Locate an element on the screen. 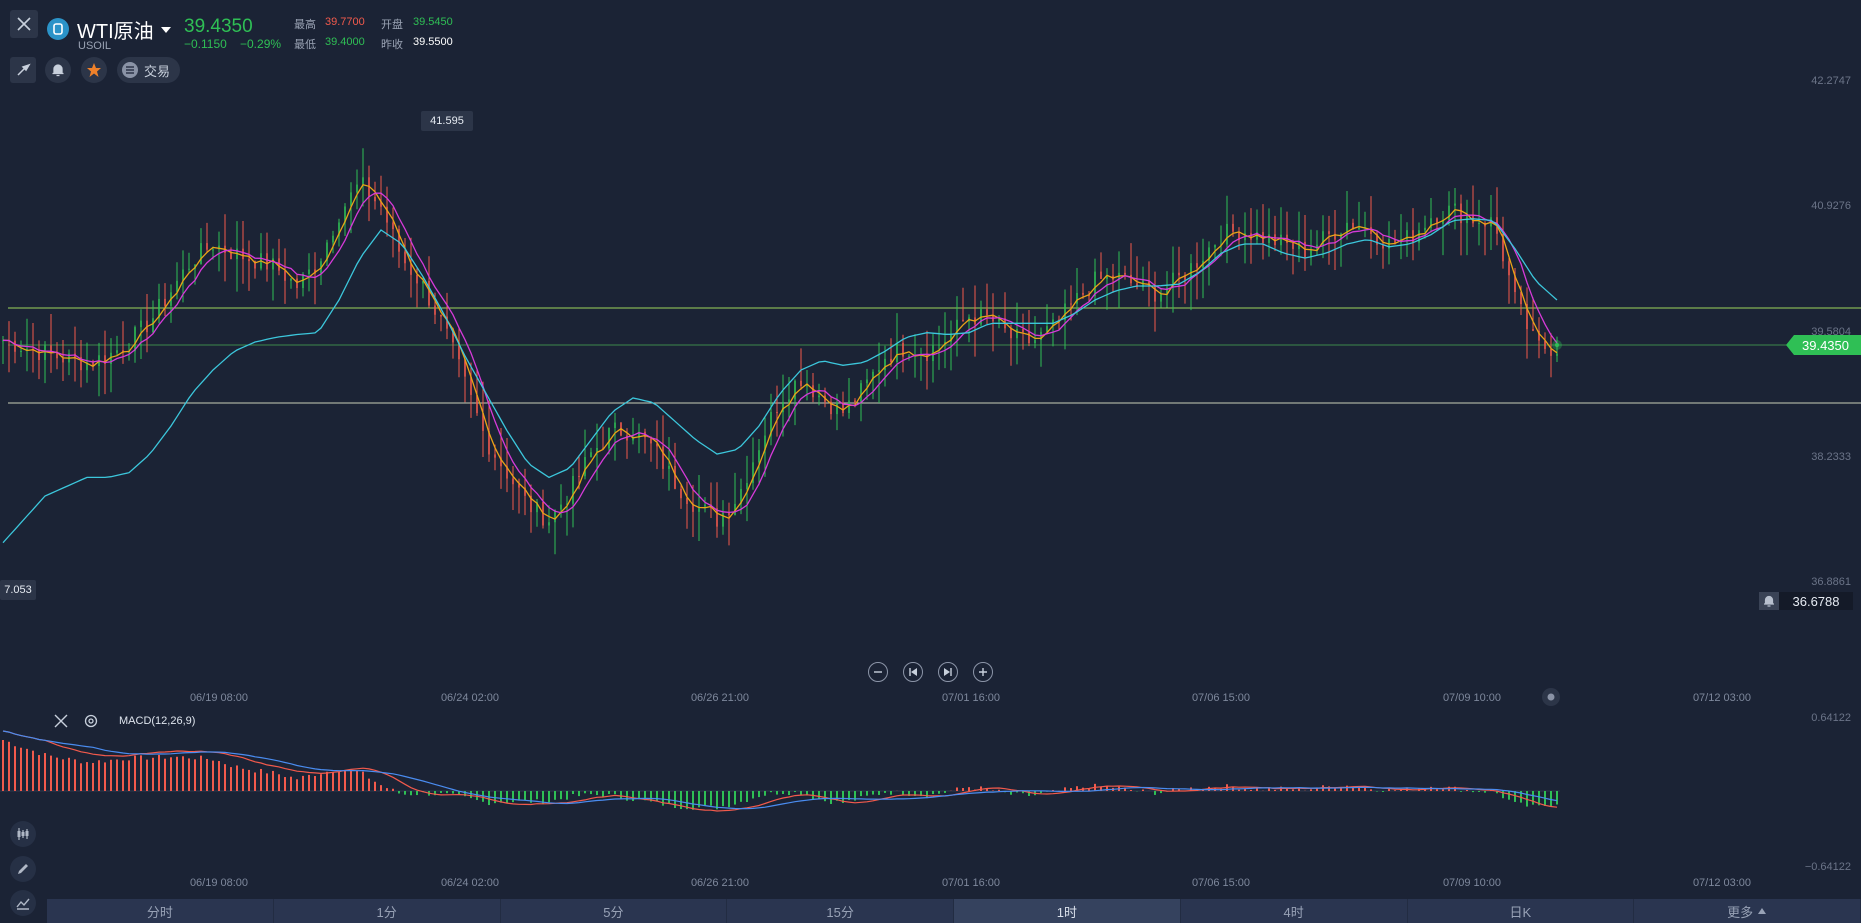  tab-1min: 1分 is located at coordinates (387, 911).